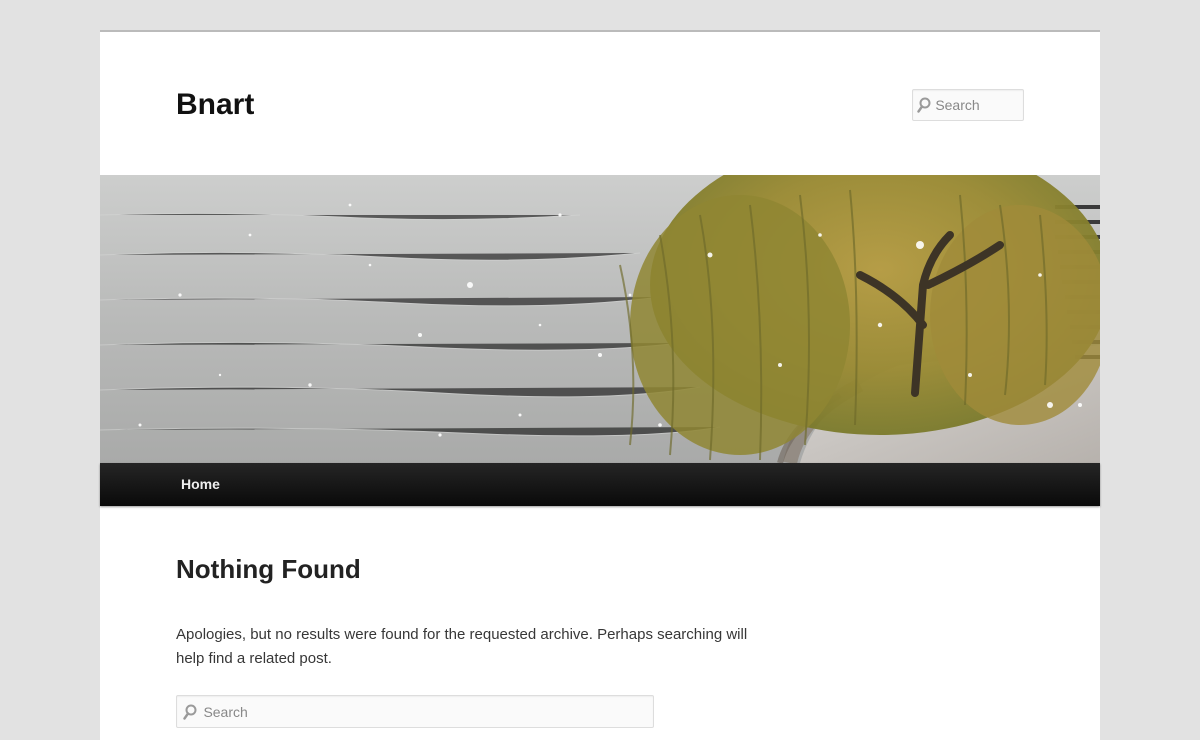 The image size is (1200, 740). What do you see at coordinates (979, 105) in the screenshot?
I see `header-search-input` at bounding box center [979, 105].